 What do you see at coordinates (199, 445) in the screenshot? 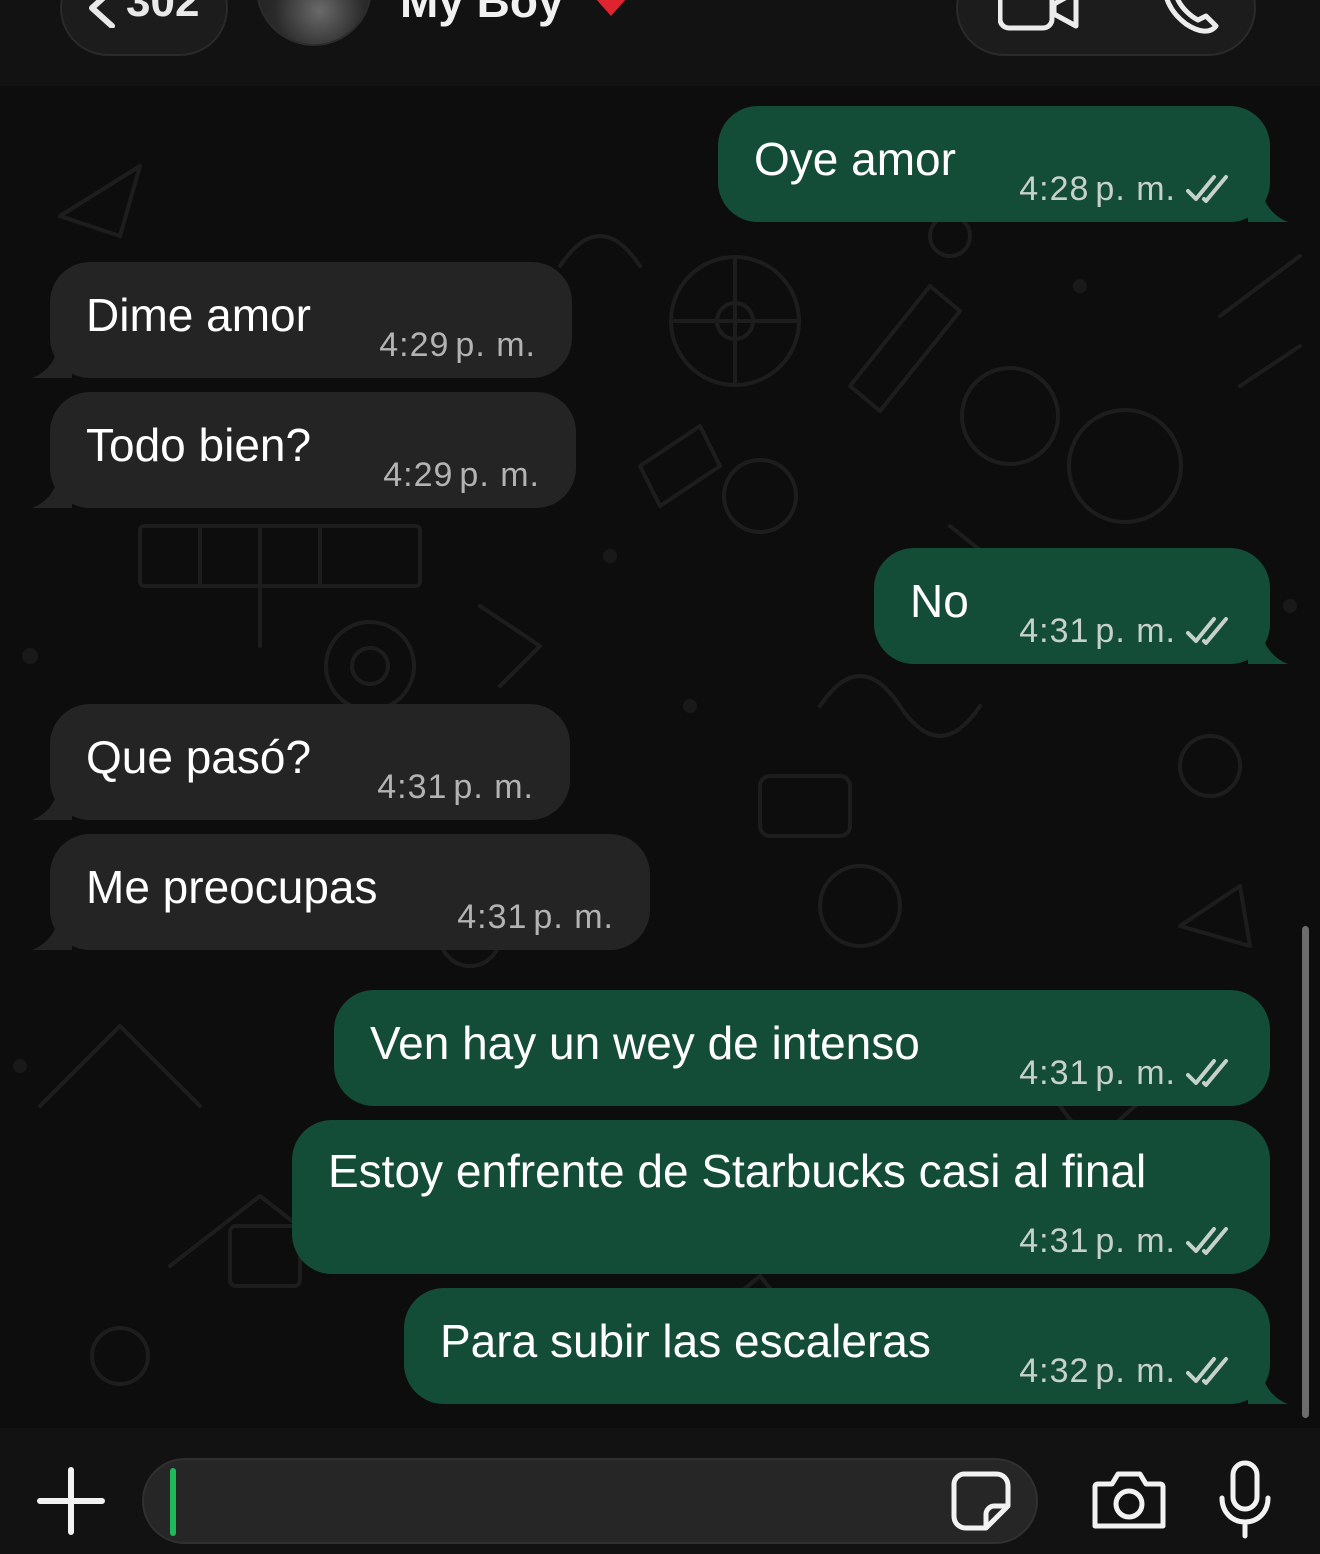
I see `message-text: Todo bien?` at bounding box center [199, 445].